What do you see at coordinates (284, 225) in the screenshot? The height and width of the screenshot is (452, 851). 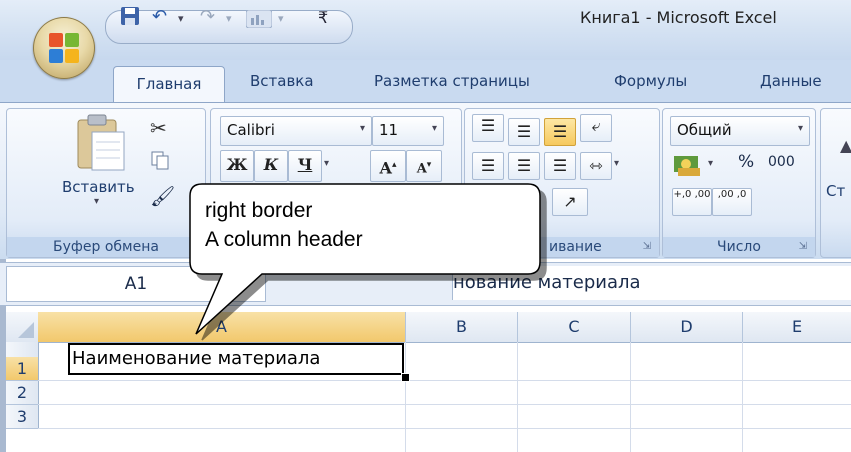 I see `callout-text: right border A column header` at bounding box center [284, 225].